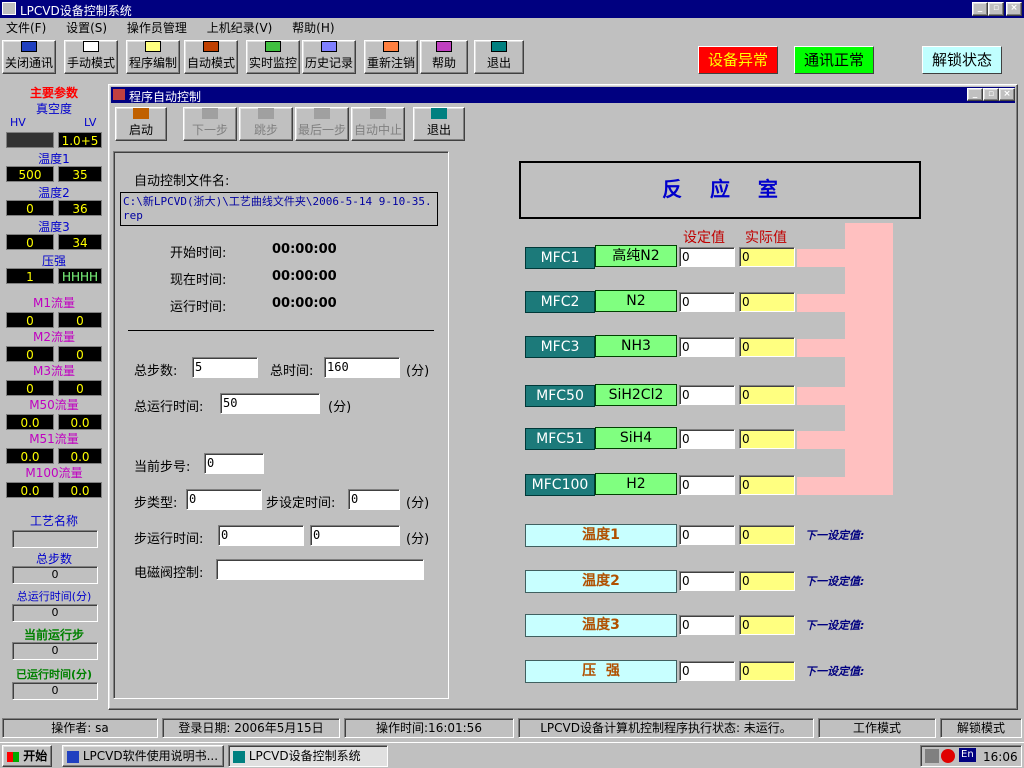  What do you see at coordinates (991, 94) in the screenshot?
I see `child-maximize-button: ▫` at bounding box center [991, 94].